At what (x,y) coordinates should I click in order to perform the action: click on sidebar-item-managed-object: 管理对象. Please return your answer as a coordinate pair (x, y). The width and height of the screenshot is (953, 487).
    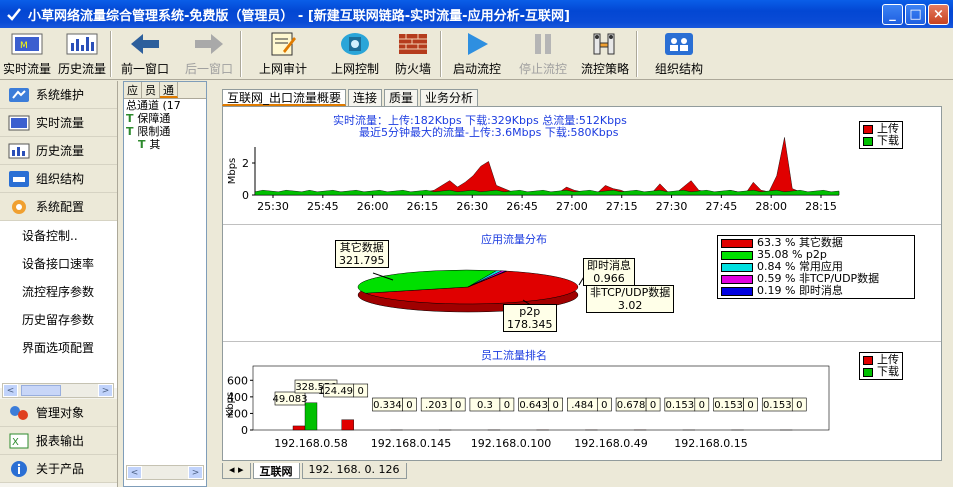
    Looking at the image, I should click on (58, 413).